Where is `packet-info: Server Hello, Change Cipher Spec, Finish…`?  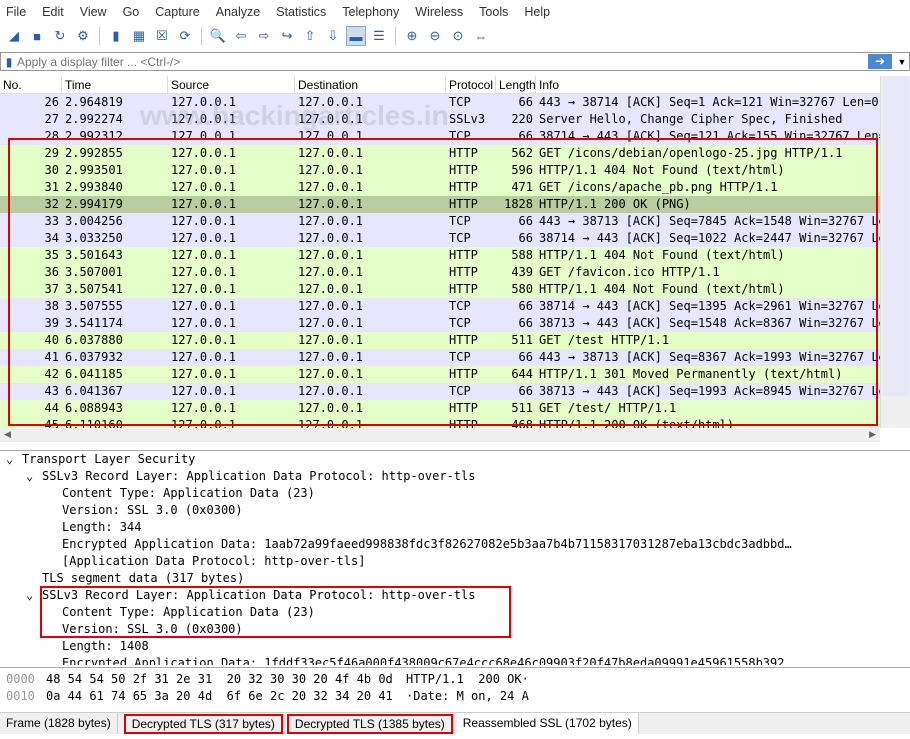
packet-info: Server Hello, Change Cipher Spec, Finish… is located at coordinates (691, 119).